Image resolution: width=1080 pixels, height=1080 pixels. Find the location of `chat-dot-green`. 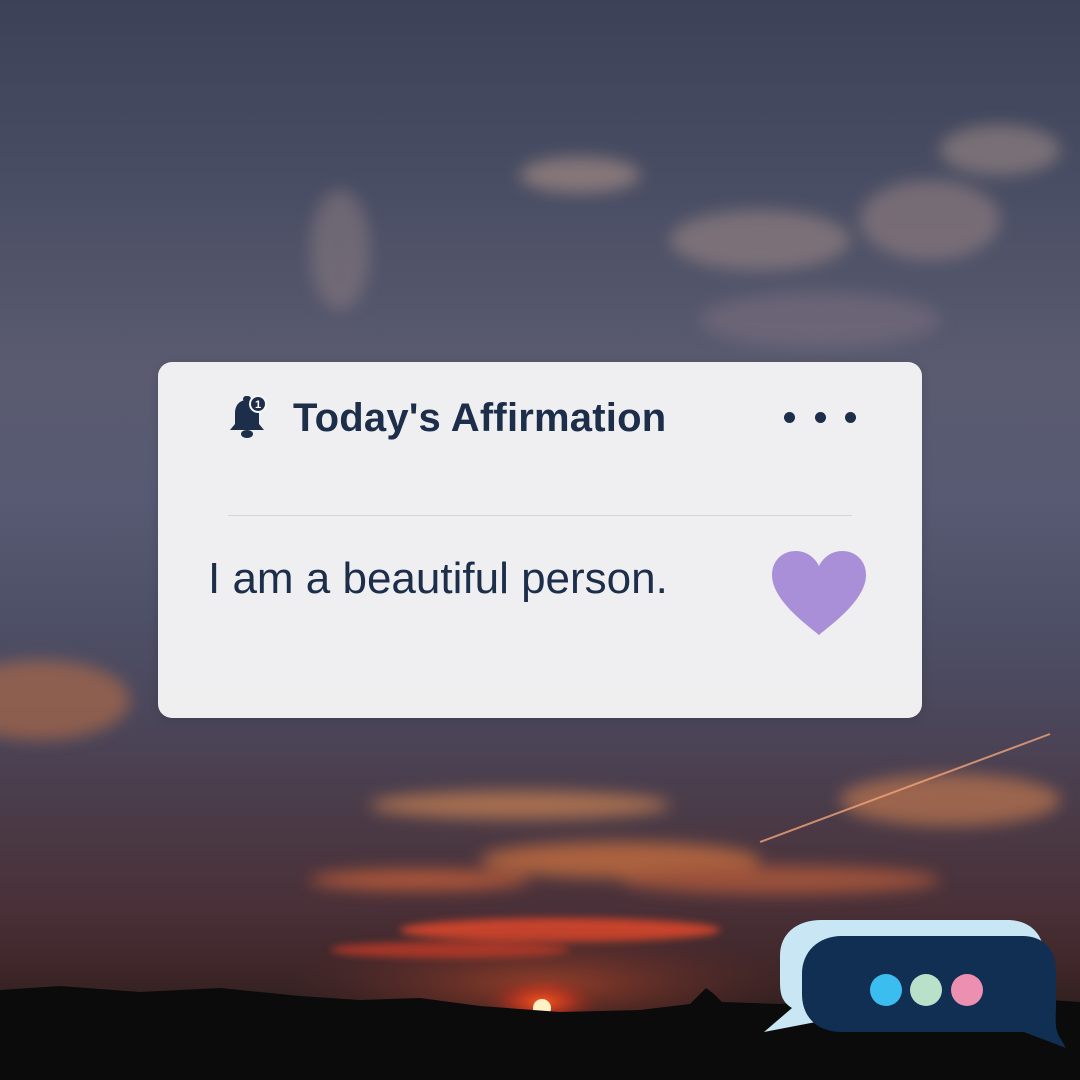

chat-dot-green is located at coordinates (926, 990).